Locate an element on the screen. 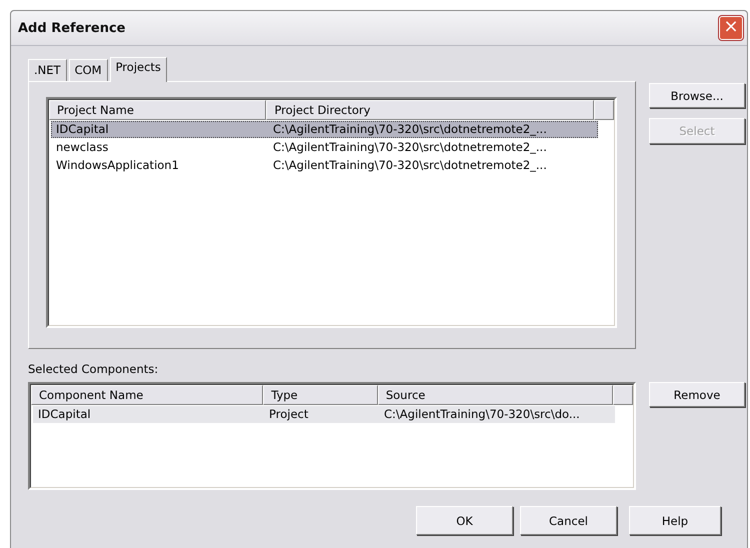 This screenshot has height=548, width=750. tab: .NET is located at coordinates (47, 70).